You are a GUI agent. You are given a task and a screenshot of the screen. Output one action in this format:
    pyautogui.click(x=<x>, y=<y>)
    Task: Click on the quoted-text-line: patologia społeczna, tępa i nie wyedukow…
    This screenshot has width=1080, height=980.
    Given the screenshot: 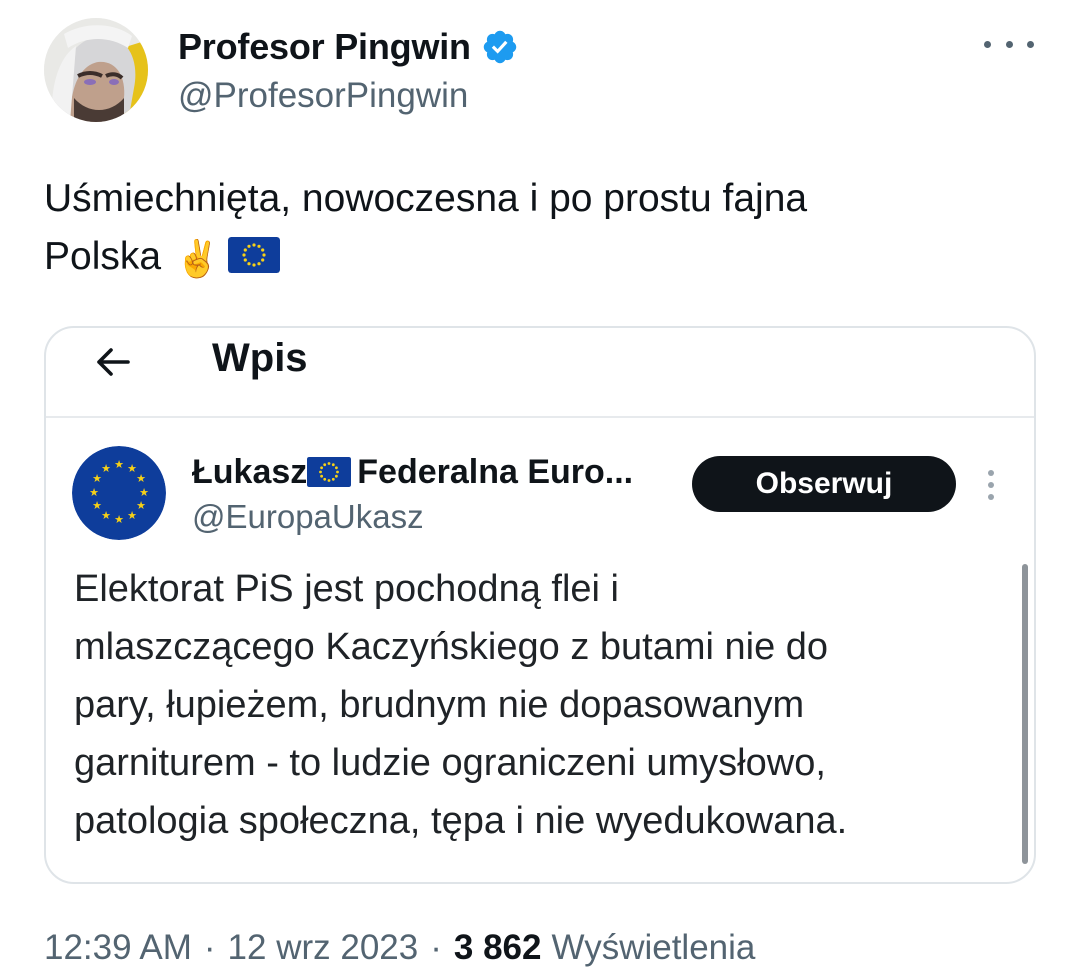 What is the action you would take?
    pyautogui.click(x=461, y=821)
    